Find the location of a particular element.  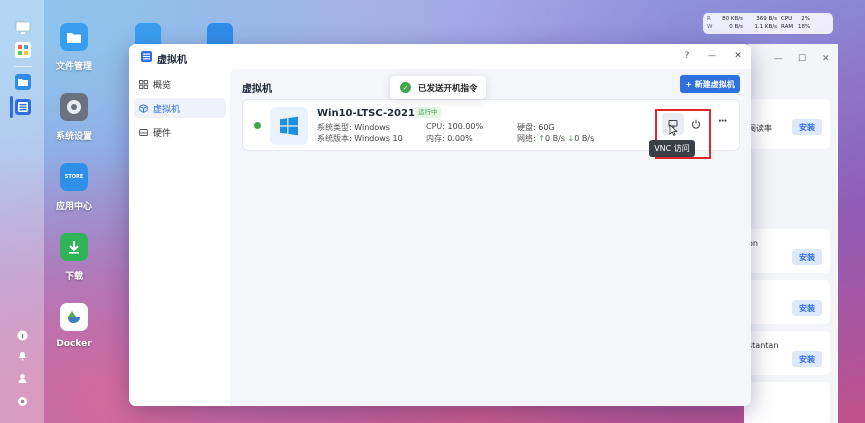

running-status-dot is located at coordinates (257, 125).